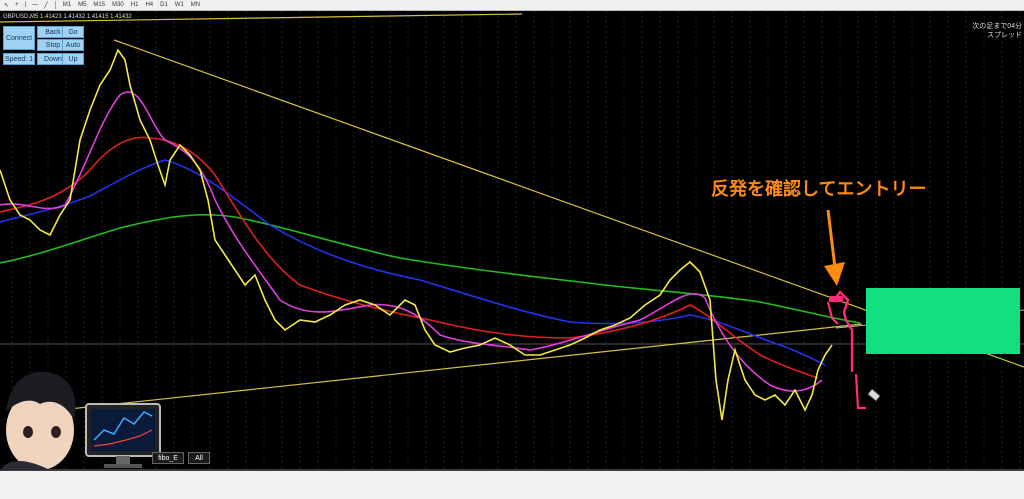  I want to click on handwritten-hook, so click(860, 391).